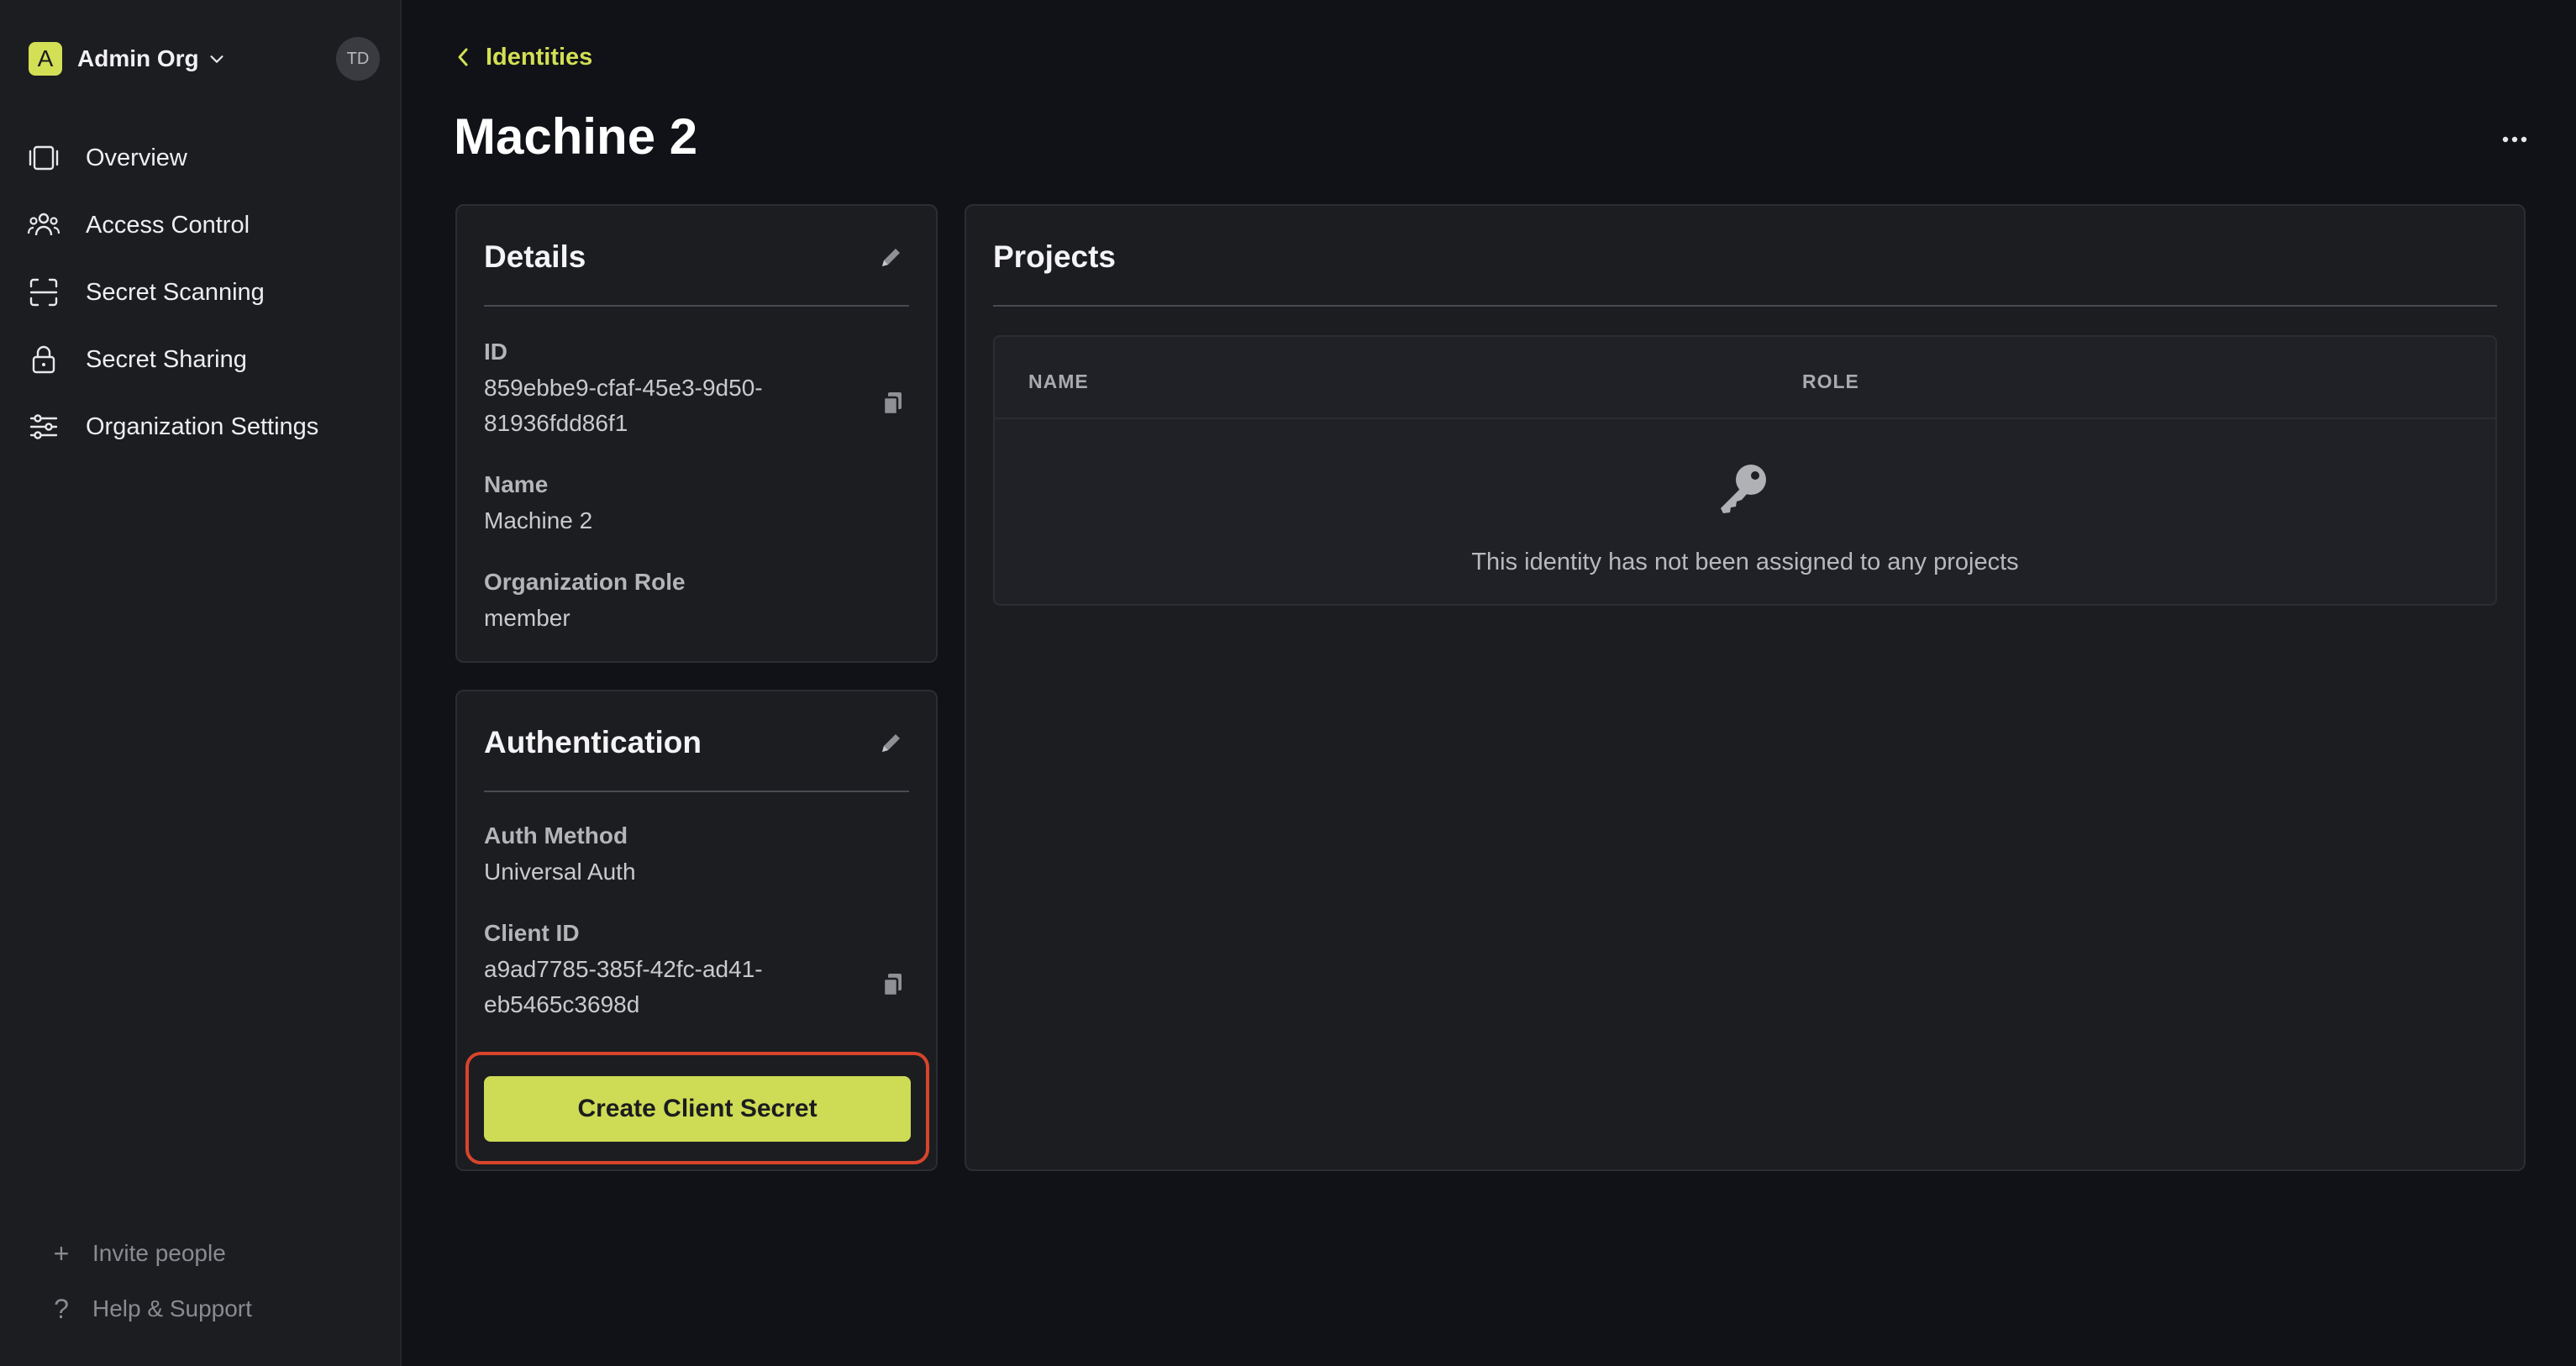 This screenshot has height=1366, width=2576. Describe the element at coordinates (527, 618) in the screenshot. I see `organization-role-value: member` at that location.